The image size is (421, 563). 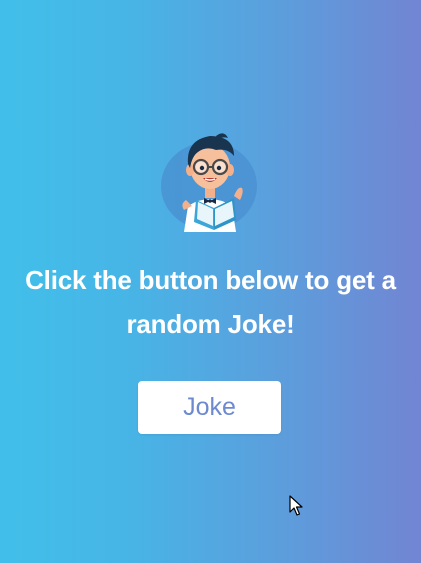 What do you see at coordinates (209, 407) in the screenshot?
I see `joke-button: Joke` at bounding box center [209, 407].